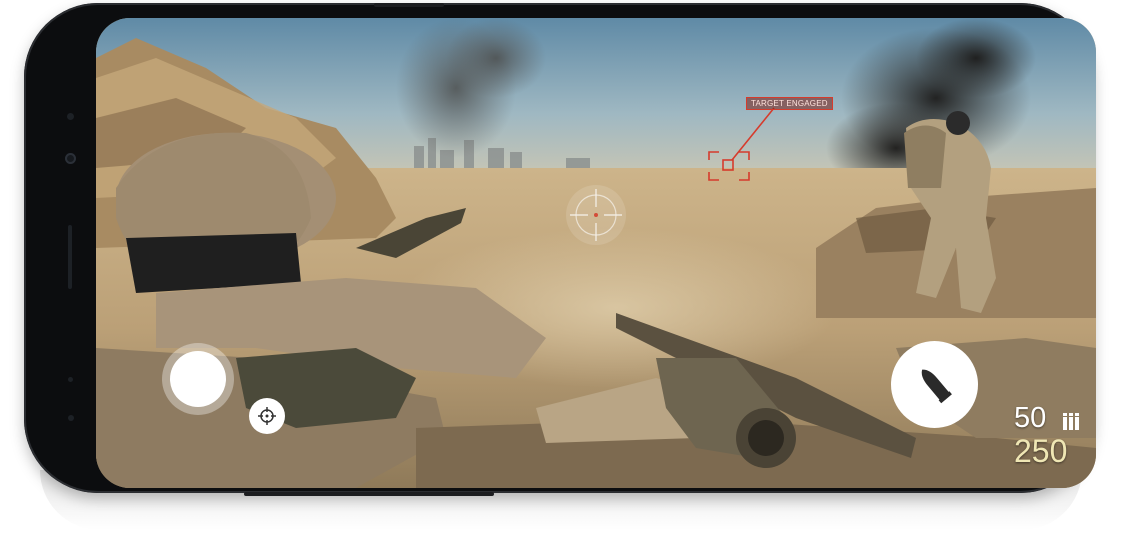 Image resolution: width=1122 pixels, height=542 pixels. I want to click on aim-button, so click(267, 416).